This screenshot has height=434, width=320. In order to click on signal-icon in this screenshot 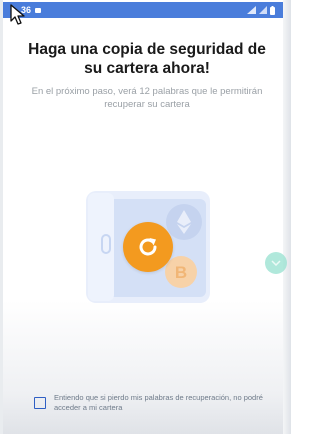, I will do `click(251, 10)`.